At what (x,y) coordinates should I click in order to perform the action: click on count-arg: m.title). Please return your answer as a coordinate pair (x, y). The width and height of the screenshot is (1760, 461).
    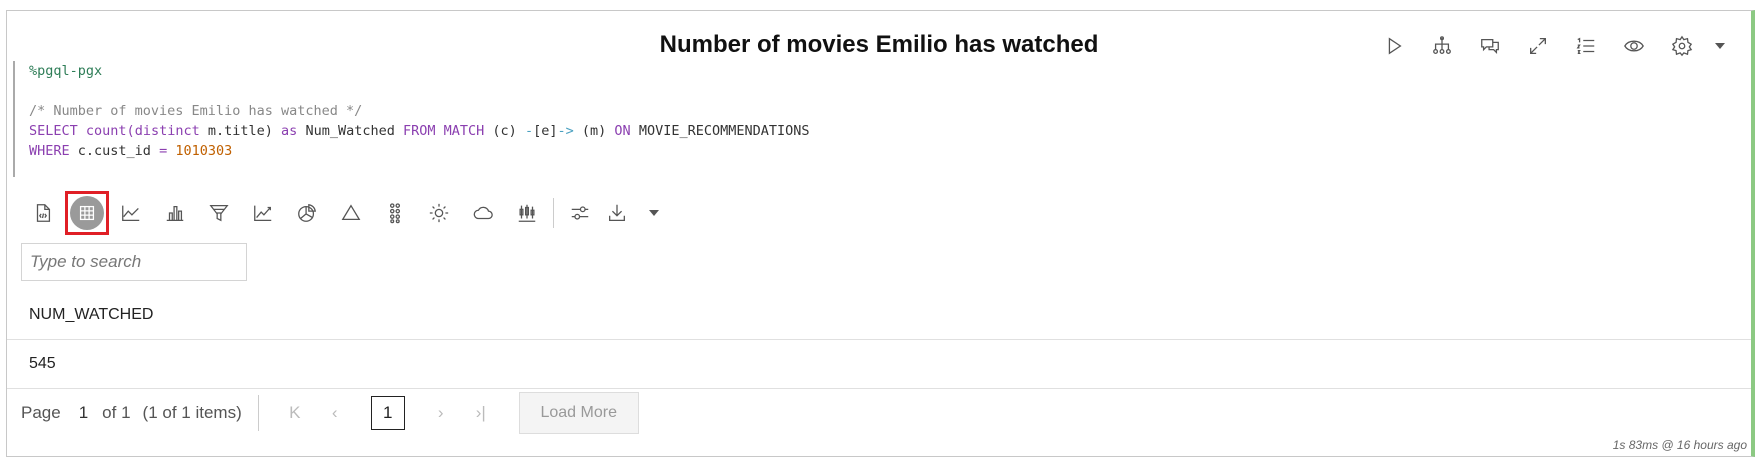
    Looking at the image, I should click on (240, 131).